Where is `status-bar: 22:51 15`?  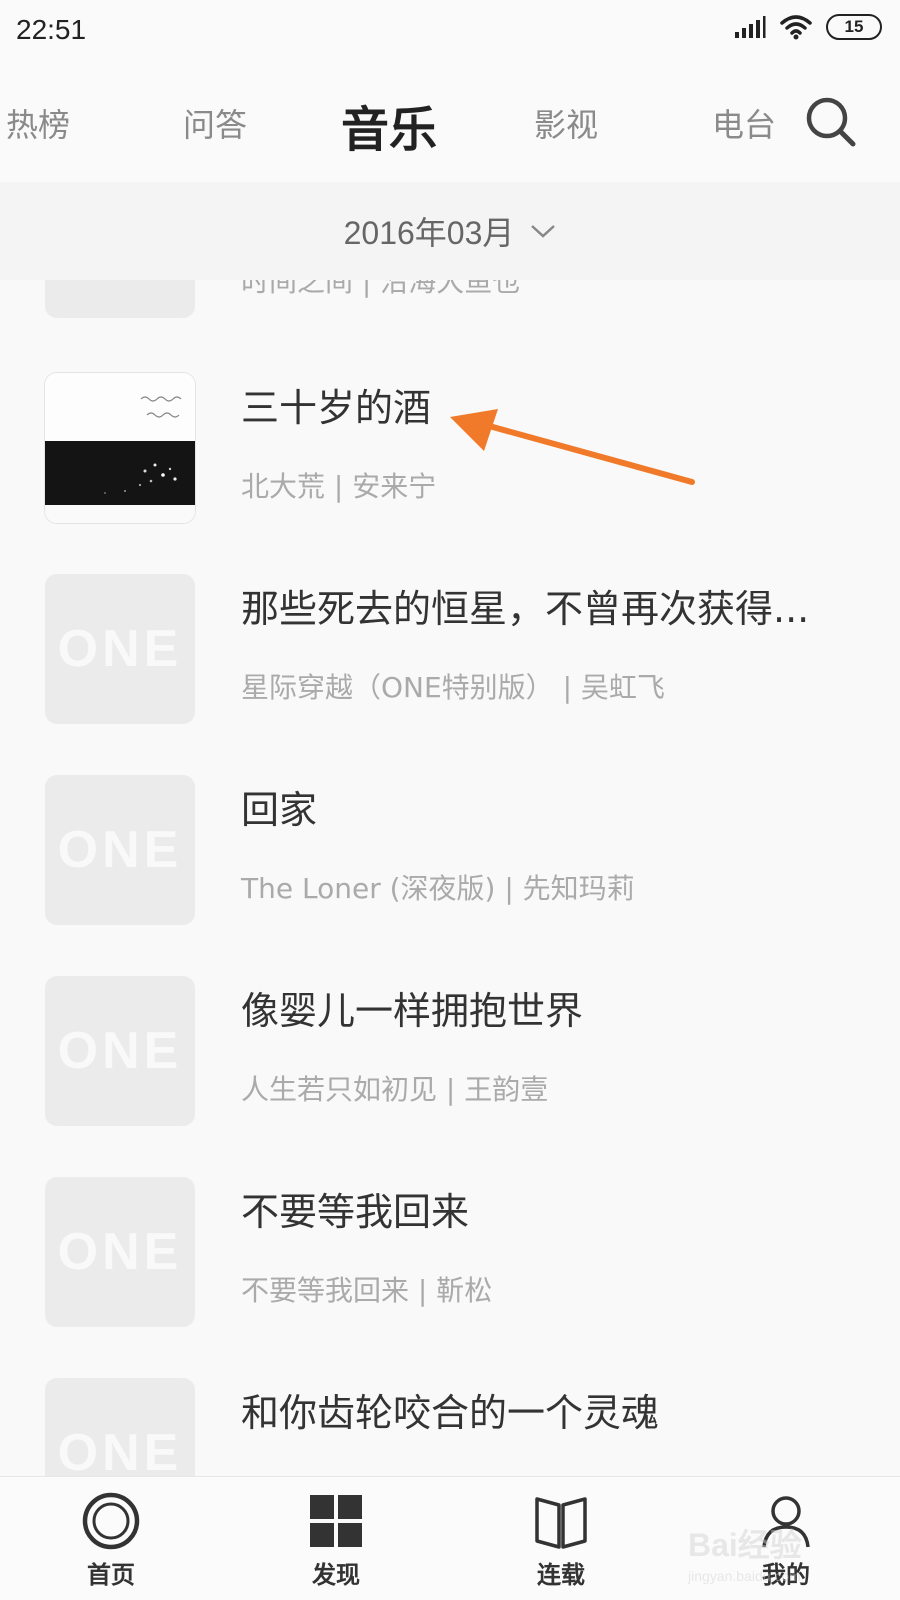 status-bar: 22:51 15 is located at coordinates (450, 32).